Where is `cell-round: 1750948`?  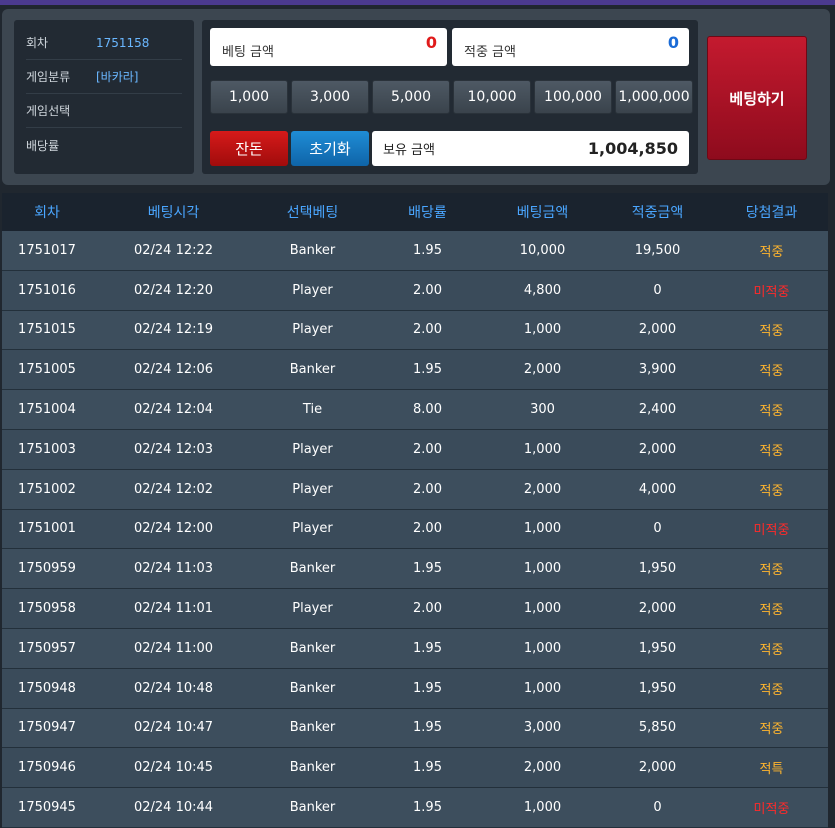 cell-round: 1750948 is located at coordinates (47, 688).